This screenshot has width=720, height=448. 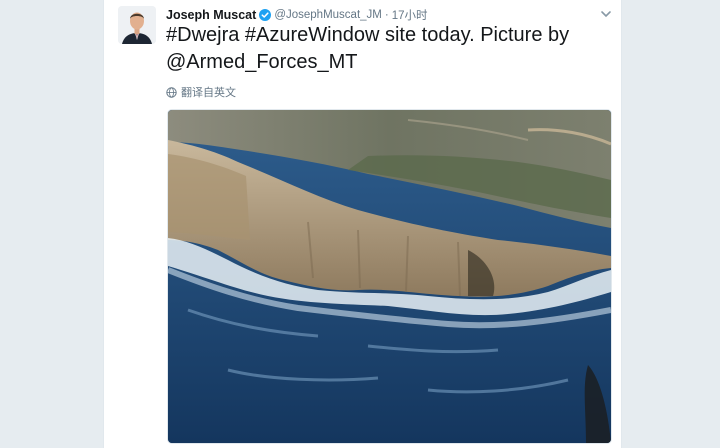 I want to click on chevron-down-icon, so click(x=606, y=14).